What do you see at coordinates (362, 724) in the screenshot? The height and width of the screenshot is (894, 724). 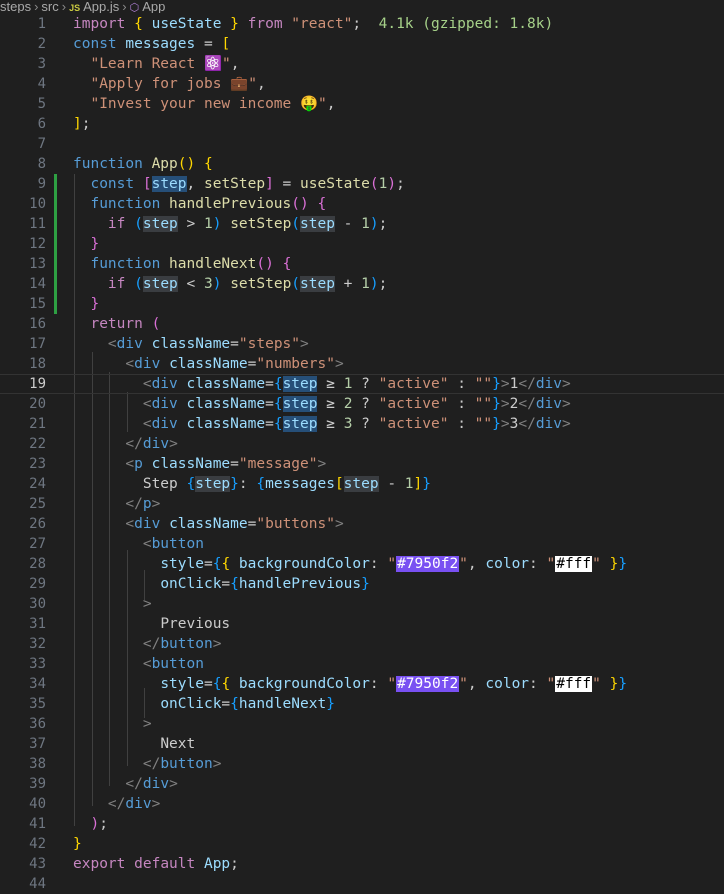 I see `code-line: 36 >` at bounding box center [362, 724].